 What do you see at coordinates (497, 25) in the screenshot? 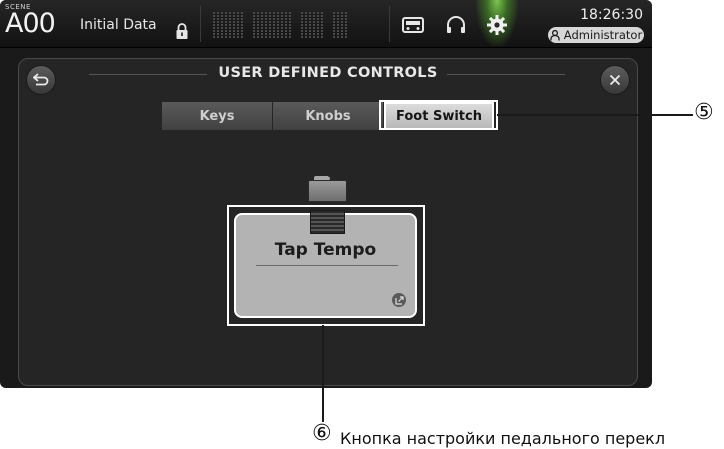
I see `gear-icon` at bounding box center [497, 25].